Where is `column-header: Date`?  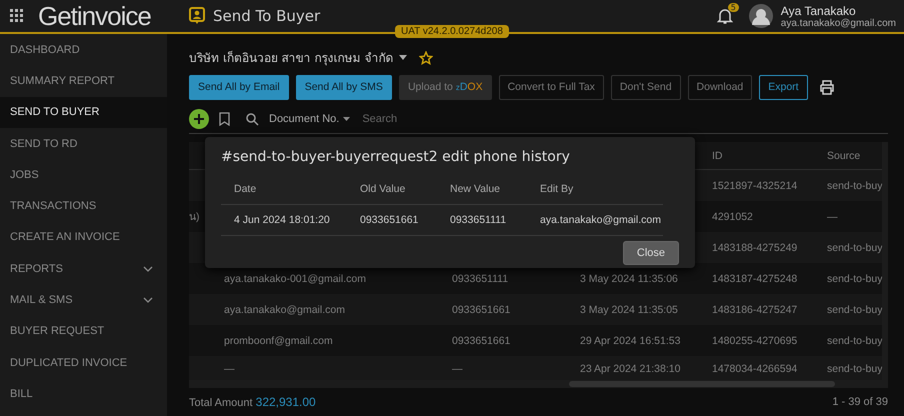
column-header: Date is located at coordinates (246, 189).